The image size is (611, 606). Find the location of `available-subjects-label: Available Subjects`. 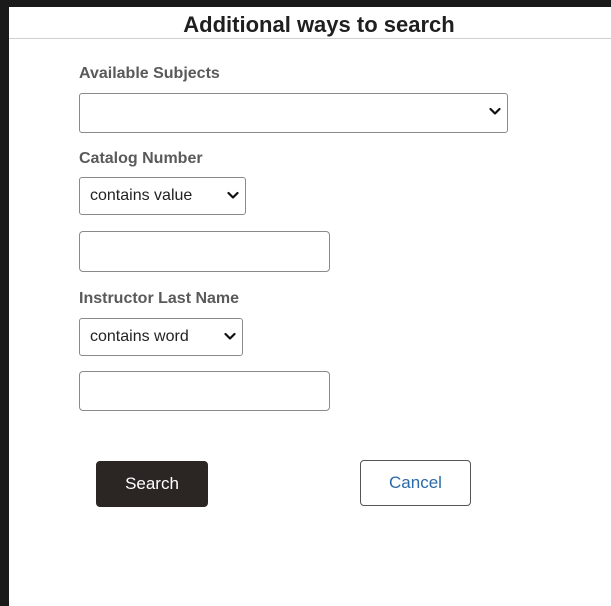

available-subjects-label: Available Subjects is located at coordinates (149, 73).